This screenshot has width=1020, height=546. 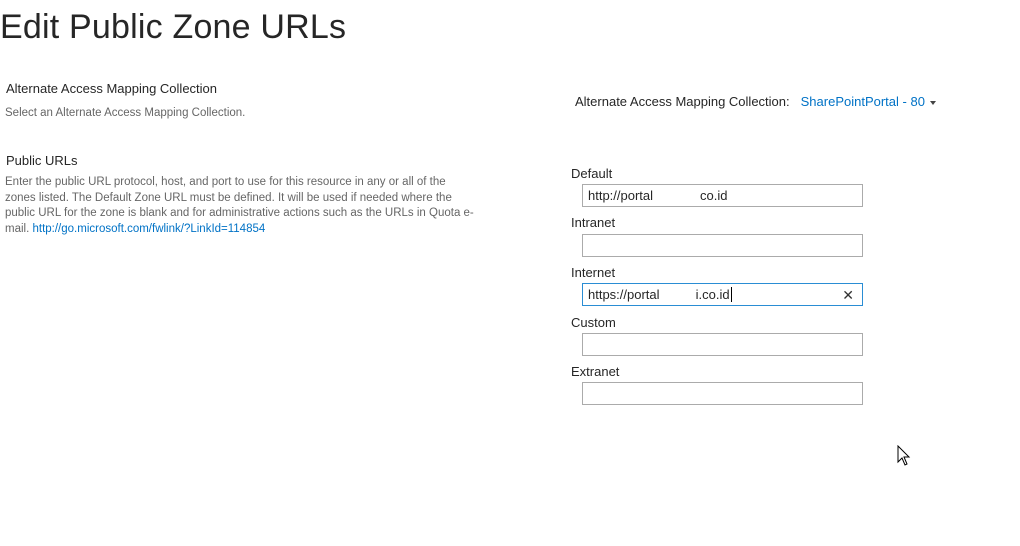 I want to click on zone-label-custom: Custom, so click(x=593, y=322).